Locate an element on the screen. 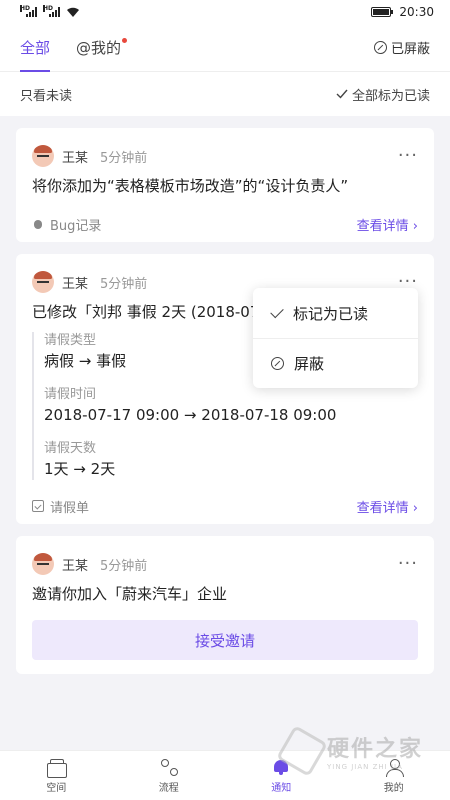  menu-item-block: 屏蔽 is located at coordinates (335, 363).